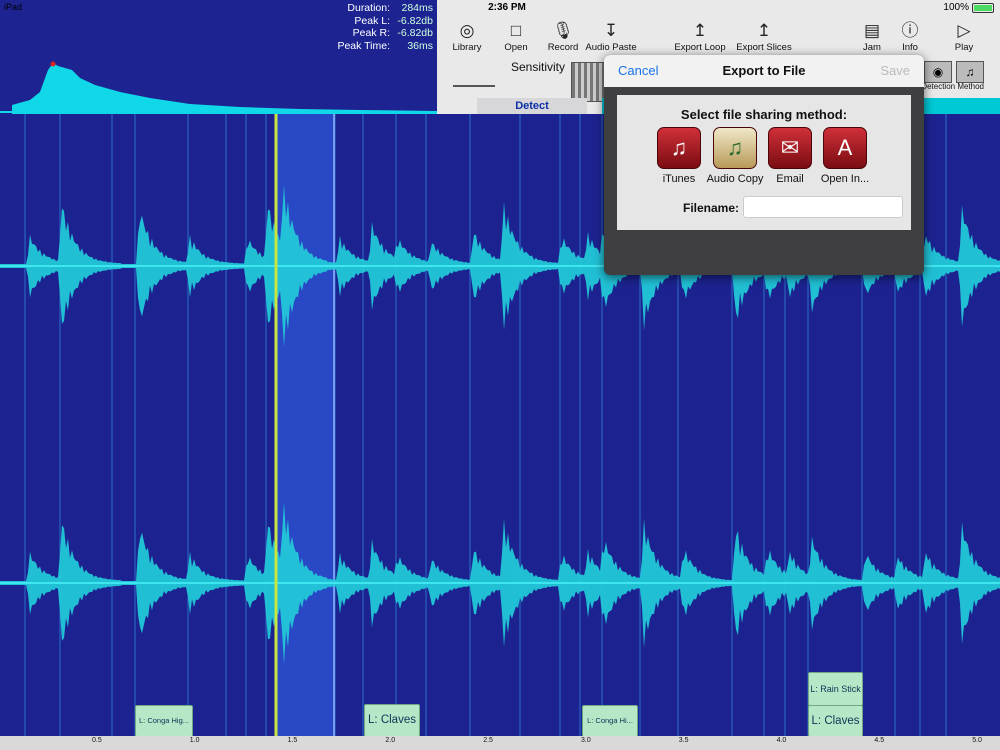  I want to click on peak-l-label: Peak L:, so click(372, 20).